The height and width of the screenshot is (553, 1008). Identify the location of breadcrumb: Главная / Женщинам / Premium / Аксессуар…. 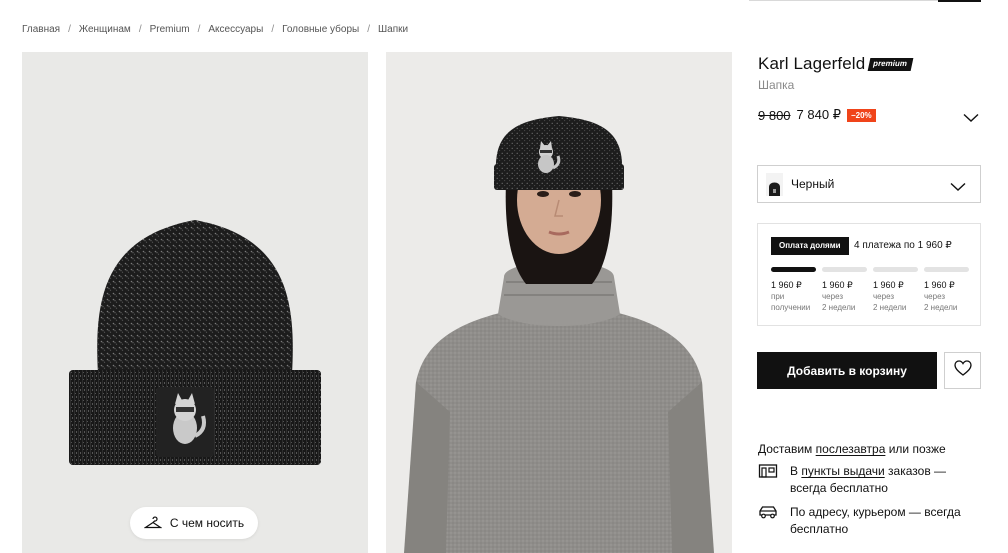
(215, 29).